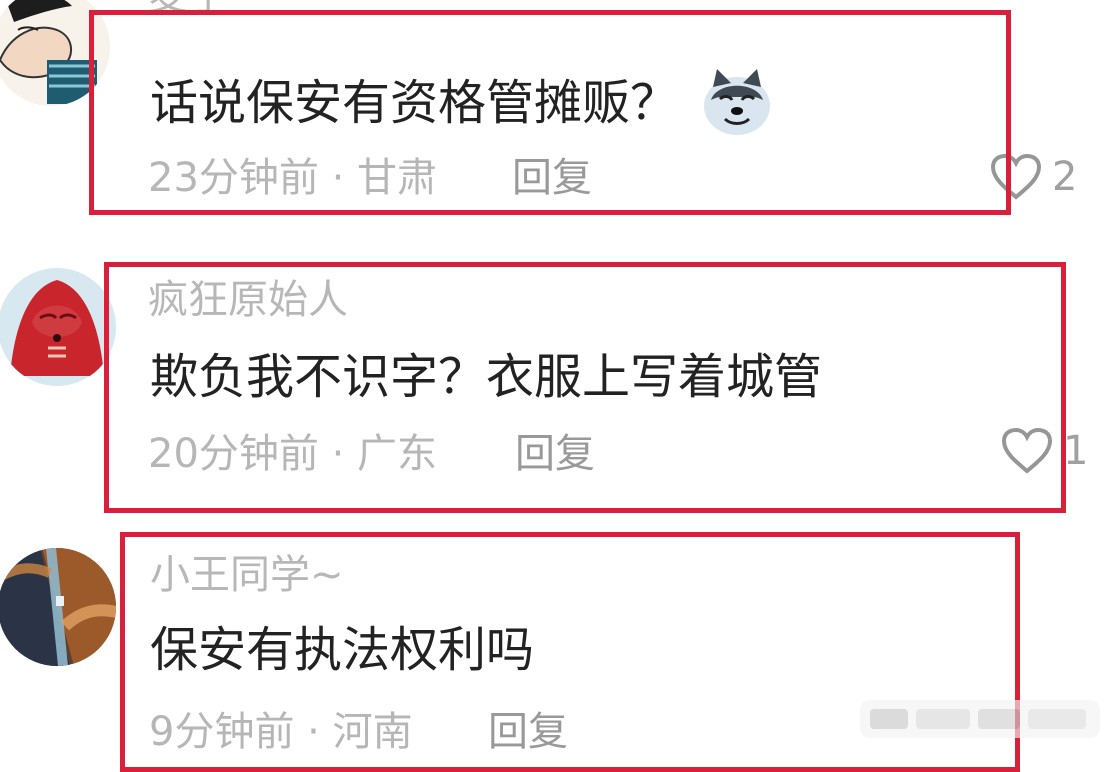 This screenshot has height=772, width=1112. What do you see at coordinates (1076, 451) in the screenshot?
I see `like-count: 1` at bounding box center [1076, 451].